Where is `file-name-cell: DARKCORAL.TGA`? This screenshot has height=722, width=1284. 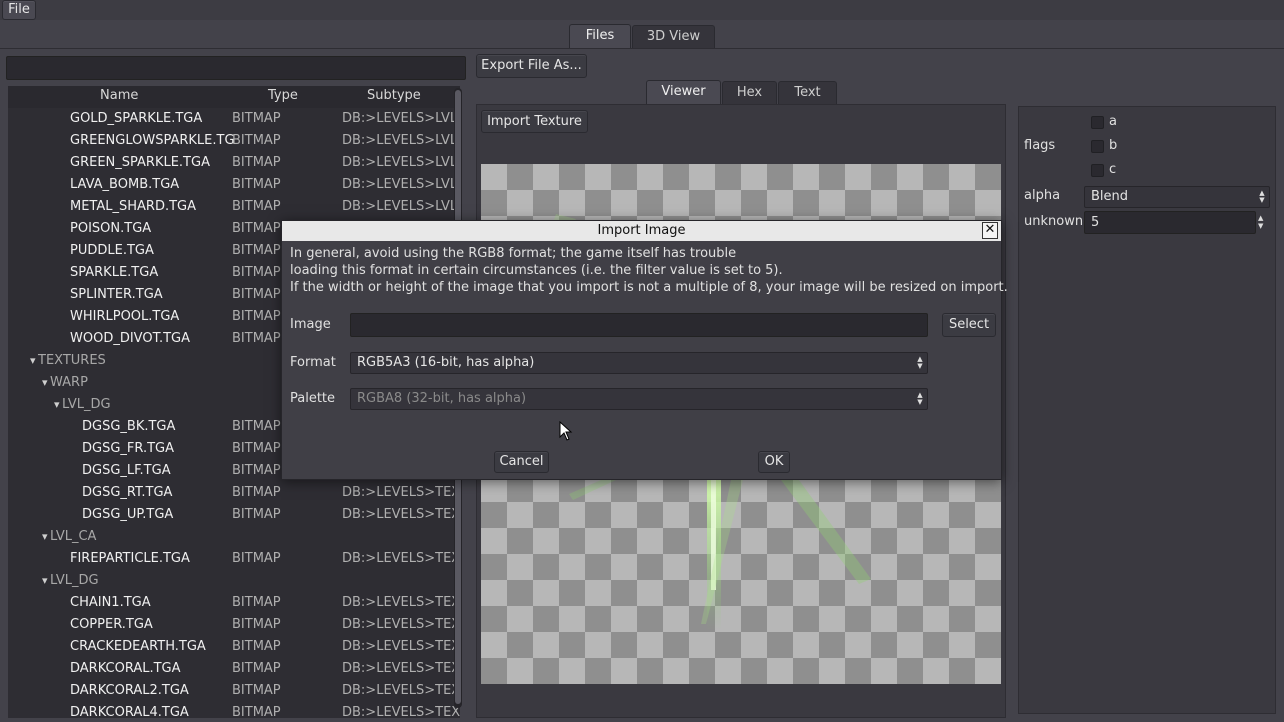 file-name-cell: DARKCORAL.TGA is located at coordinates (125, 668).